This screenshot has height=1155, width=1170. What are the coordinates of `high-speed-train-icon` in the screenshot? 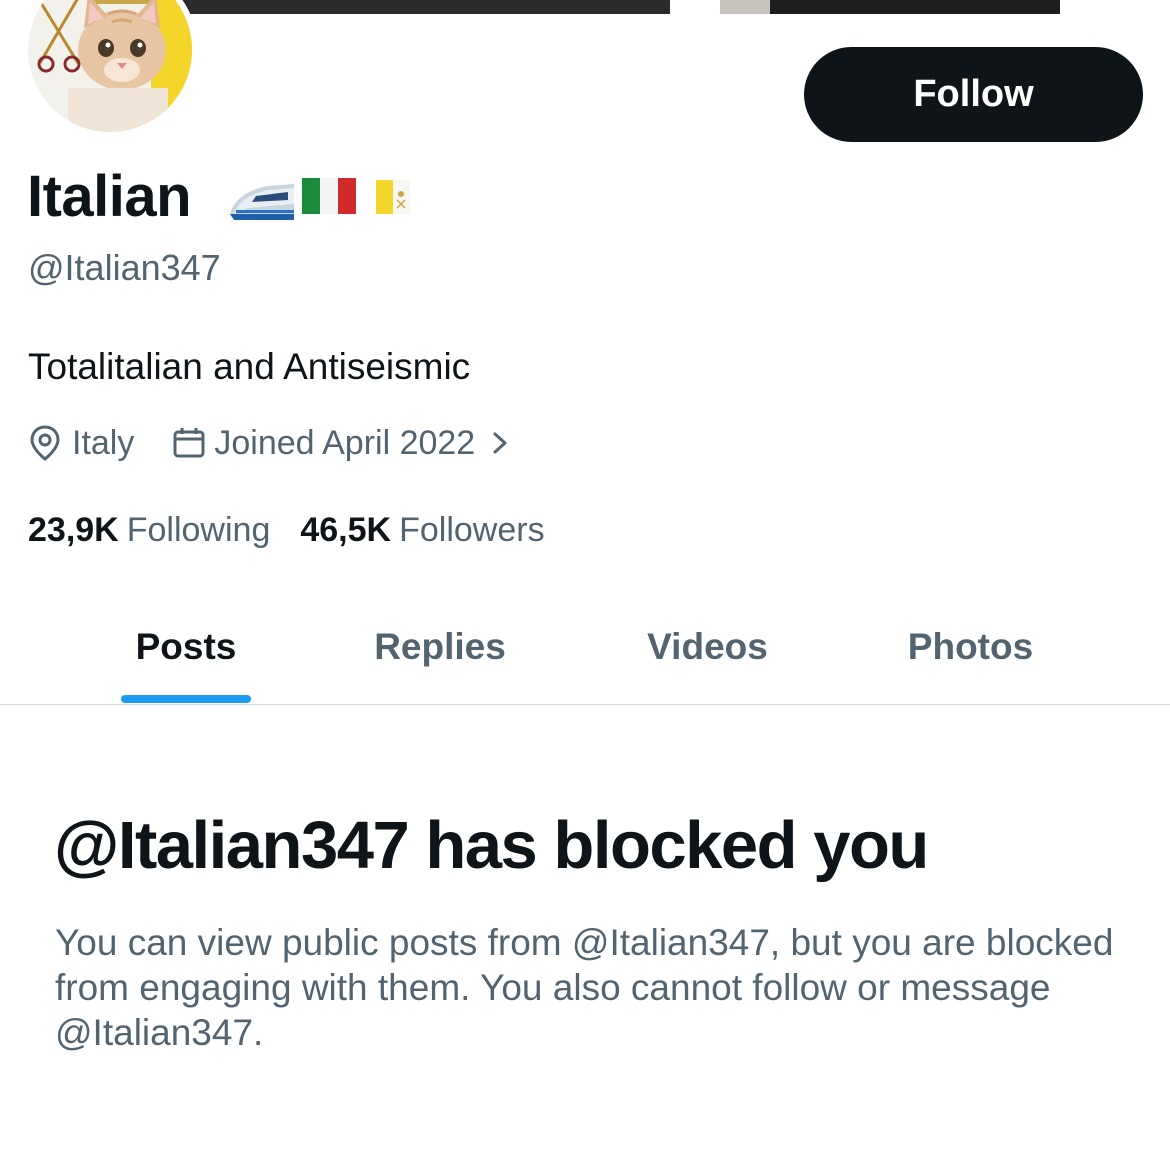 It's located at (262, 202).